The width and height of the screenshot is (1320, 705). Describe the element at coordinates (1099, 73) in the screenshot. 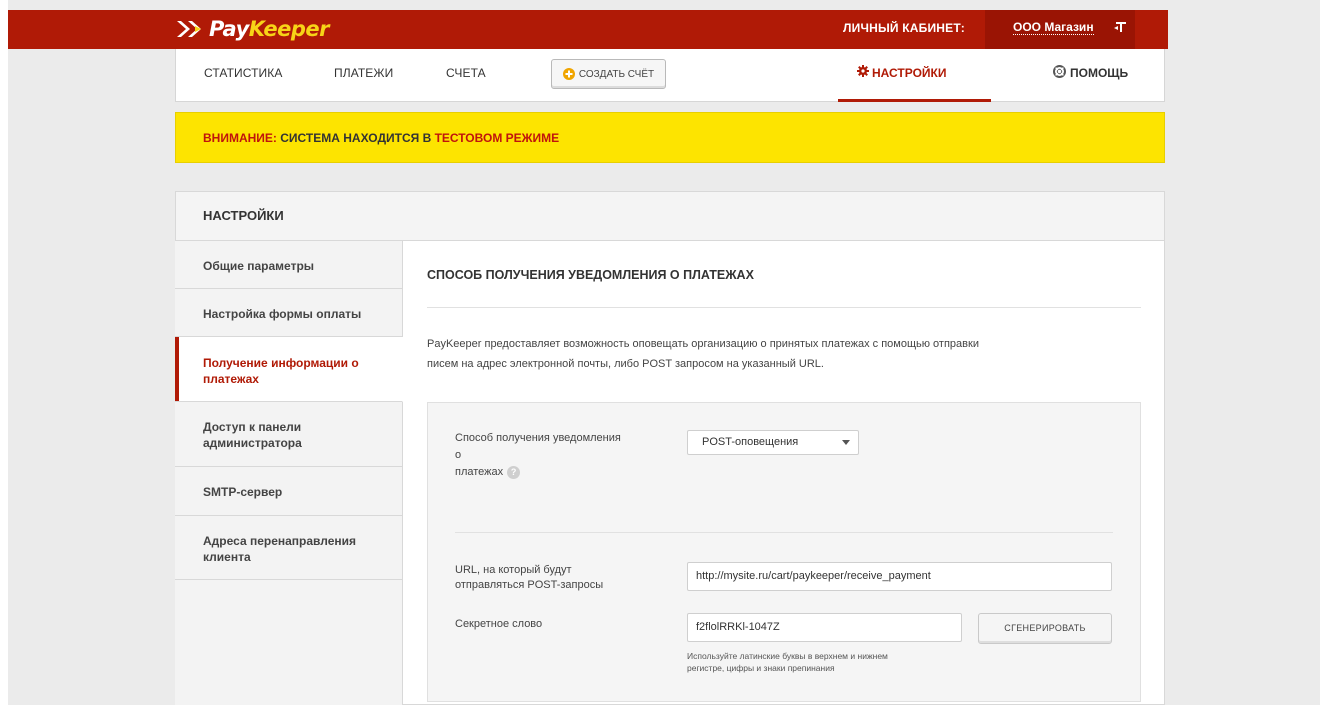

I see `nav-help: ПОМОЩЬ` at that location.